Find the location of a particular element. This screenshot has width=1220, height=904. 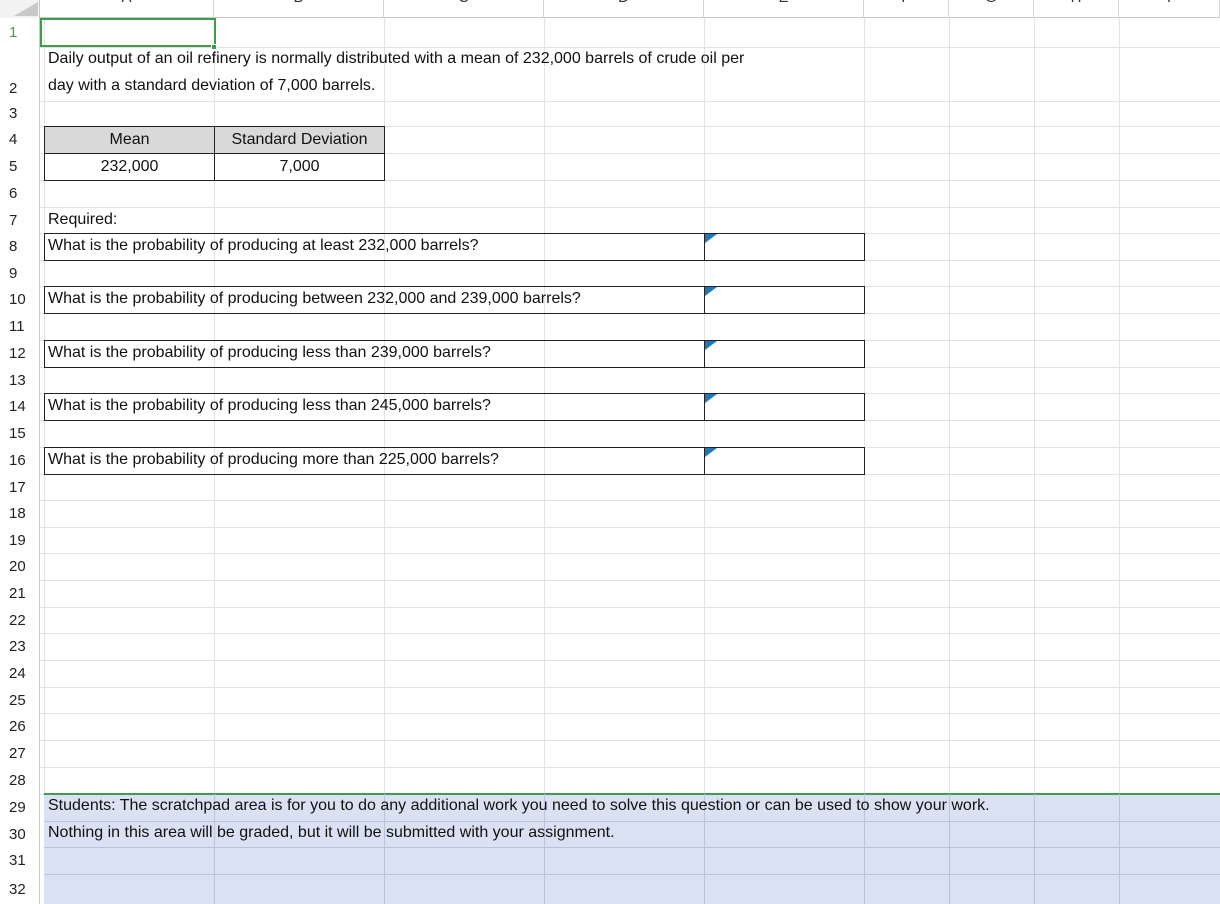

row-header-6: 6 is located at coordinates (20, 193).